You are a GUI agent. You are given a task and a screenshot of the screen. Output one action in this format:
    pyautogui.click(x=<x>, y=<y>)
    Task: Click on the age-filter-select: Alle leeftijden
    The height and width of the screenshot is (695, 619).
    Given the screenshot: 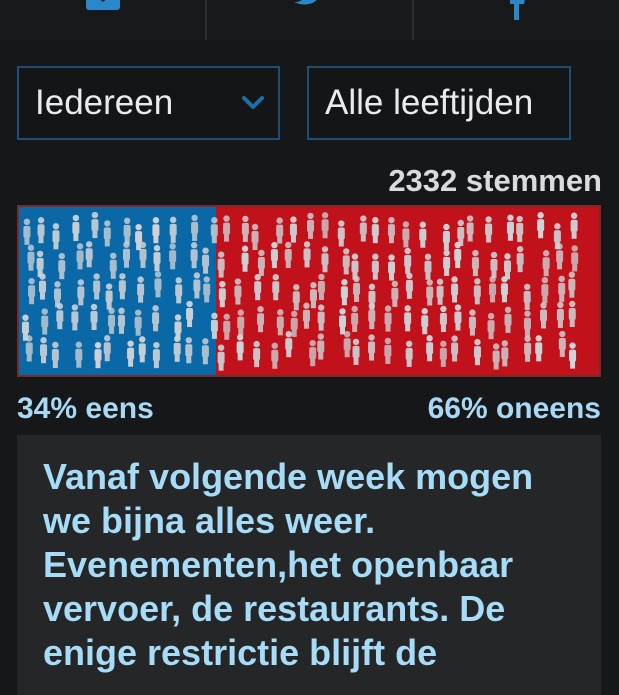 What is the action you would take?
    pyautogui.click(x=439, y=103)
    